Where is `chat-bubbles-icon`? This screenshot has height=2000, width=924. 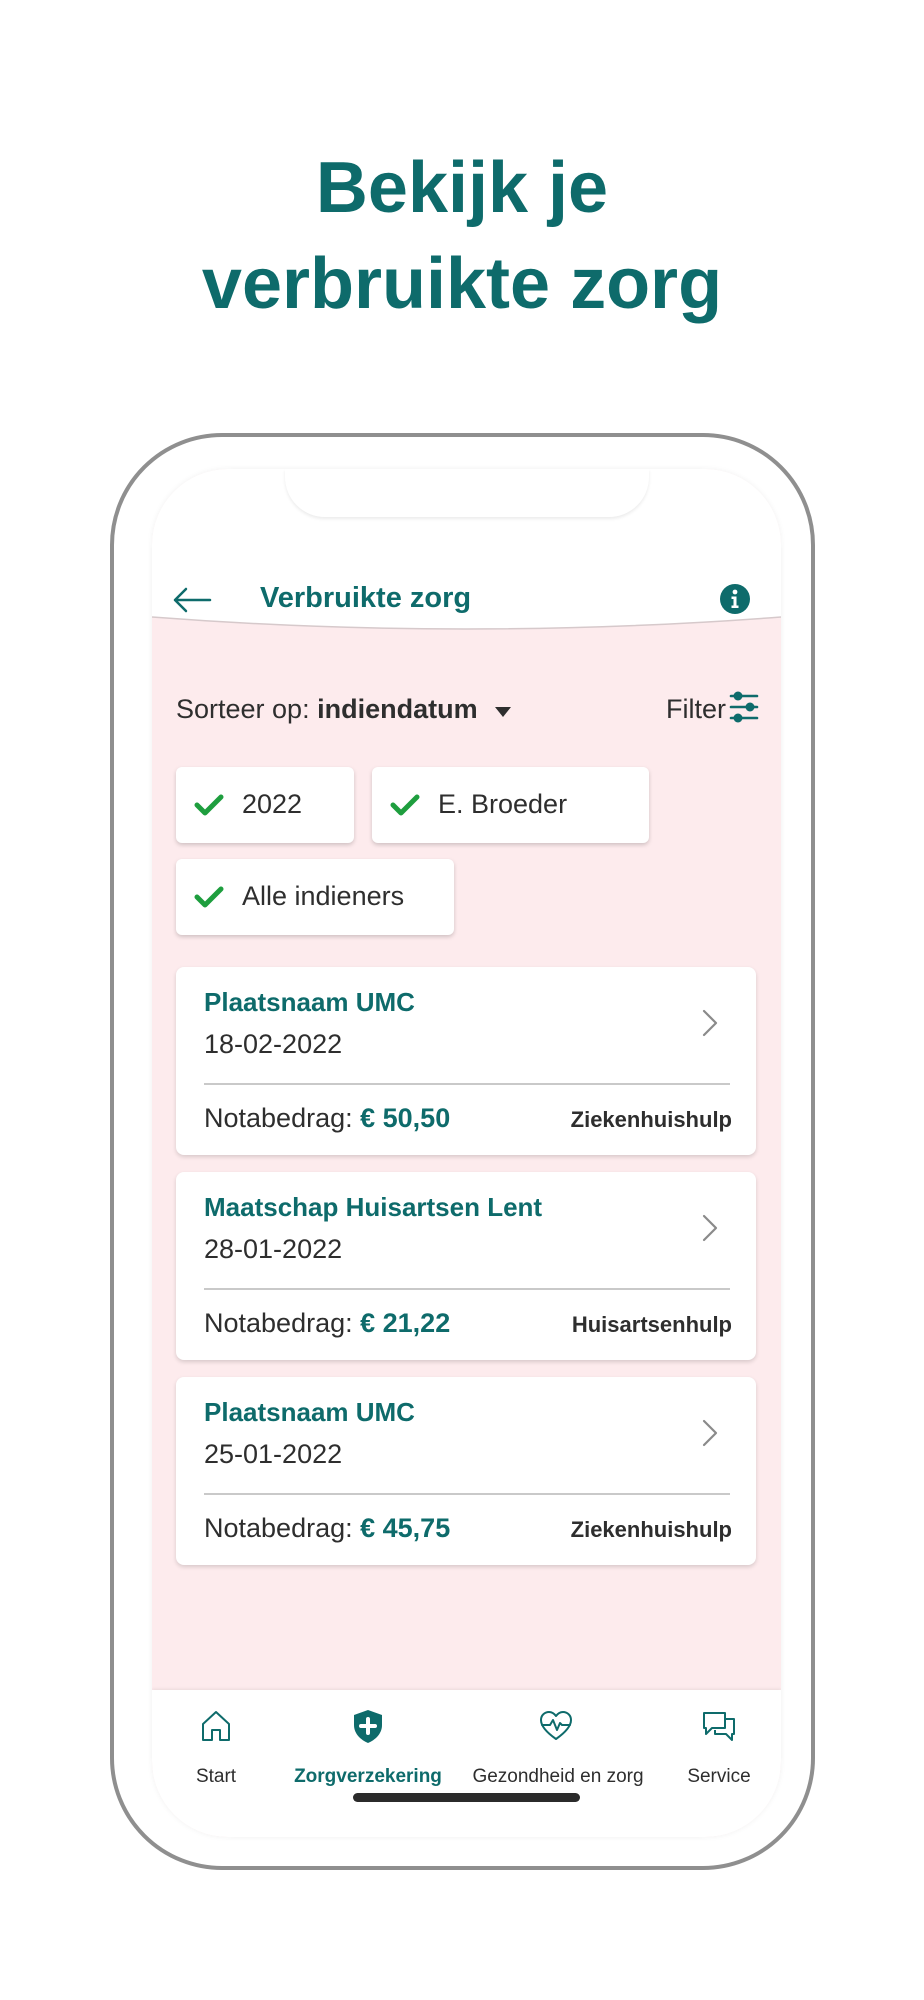
chat-bubbles-icon is located at coordinates (719, 1726).